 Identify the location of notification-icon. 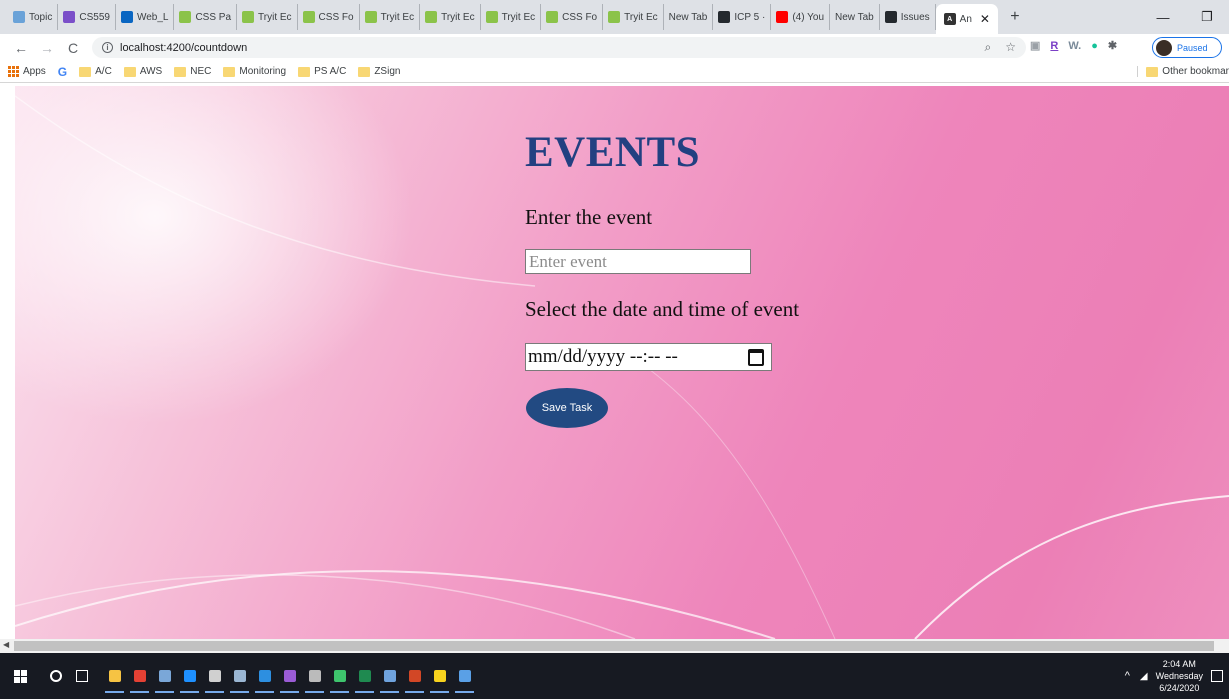
(1217, 676).